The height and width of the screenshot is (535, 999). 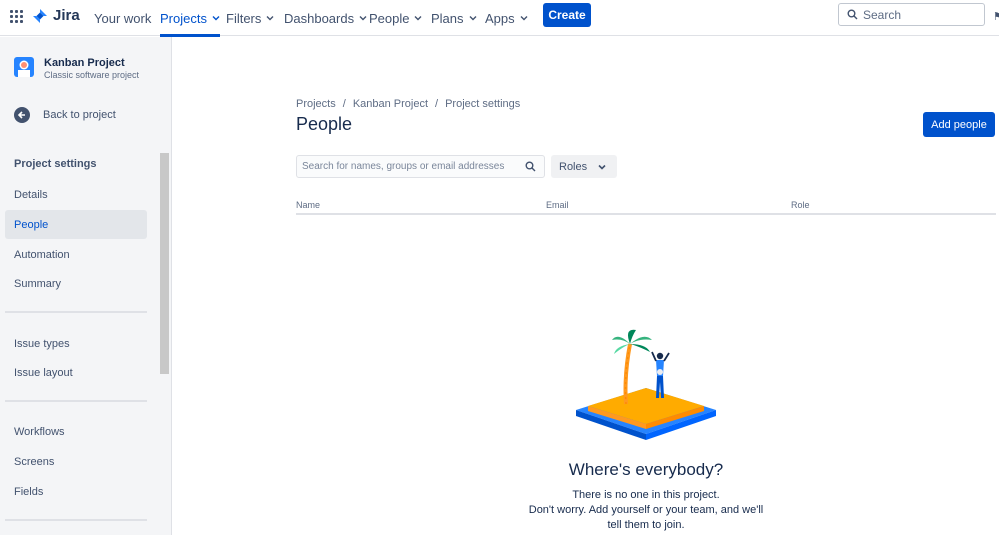 I want to click on nav-filters: Filters, so click(x=250, y=18).